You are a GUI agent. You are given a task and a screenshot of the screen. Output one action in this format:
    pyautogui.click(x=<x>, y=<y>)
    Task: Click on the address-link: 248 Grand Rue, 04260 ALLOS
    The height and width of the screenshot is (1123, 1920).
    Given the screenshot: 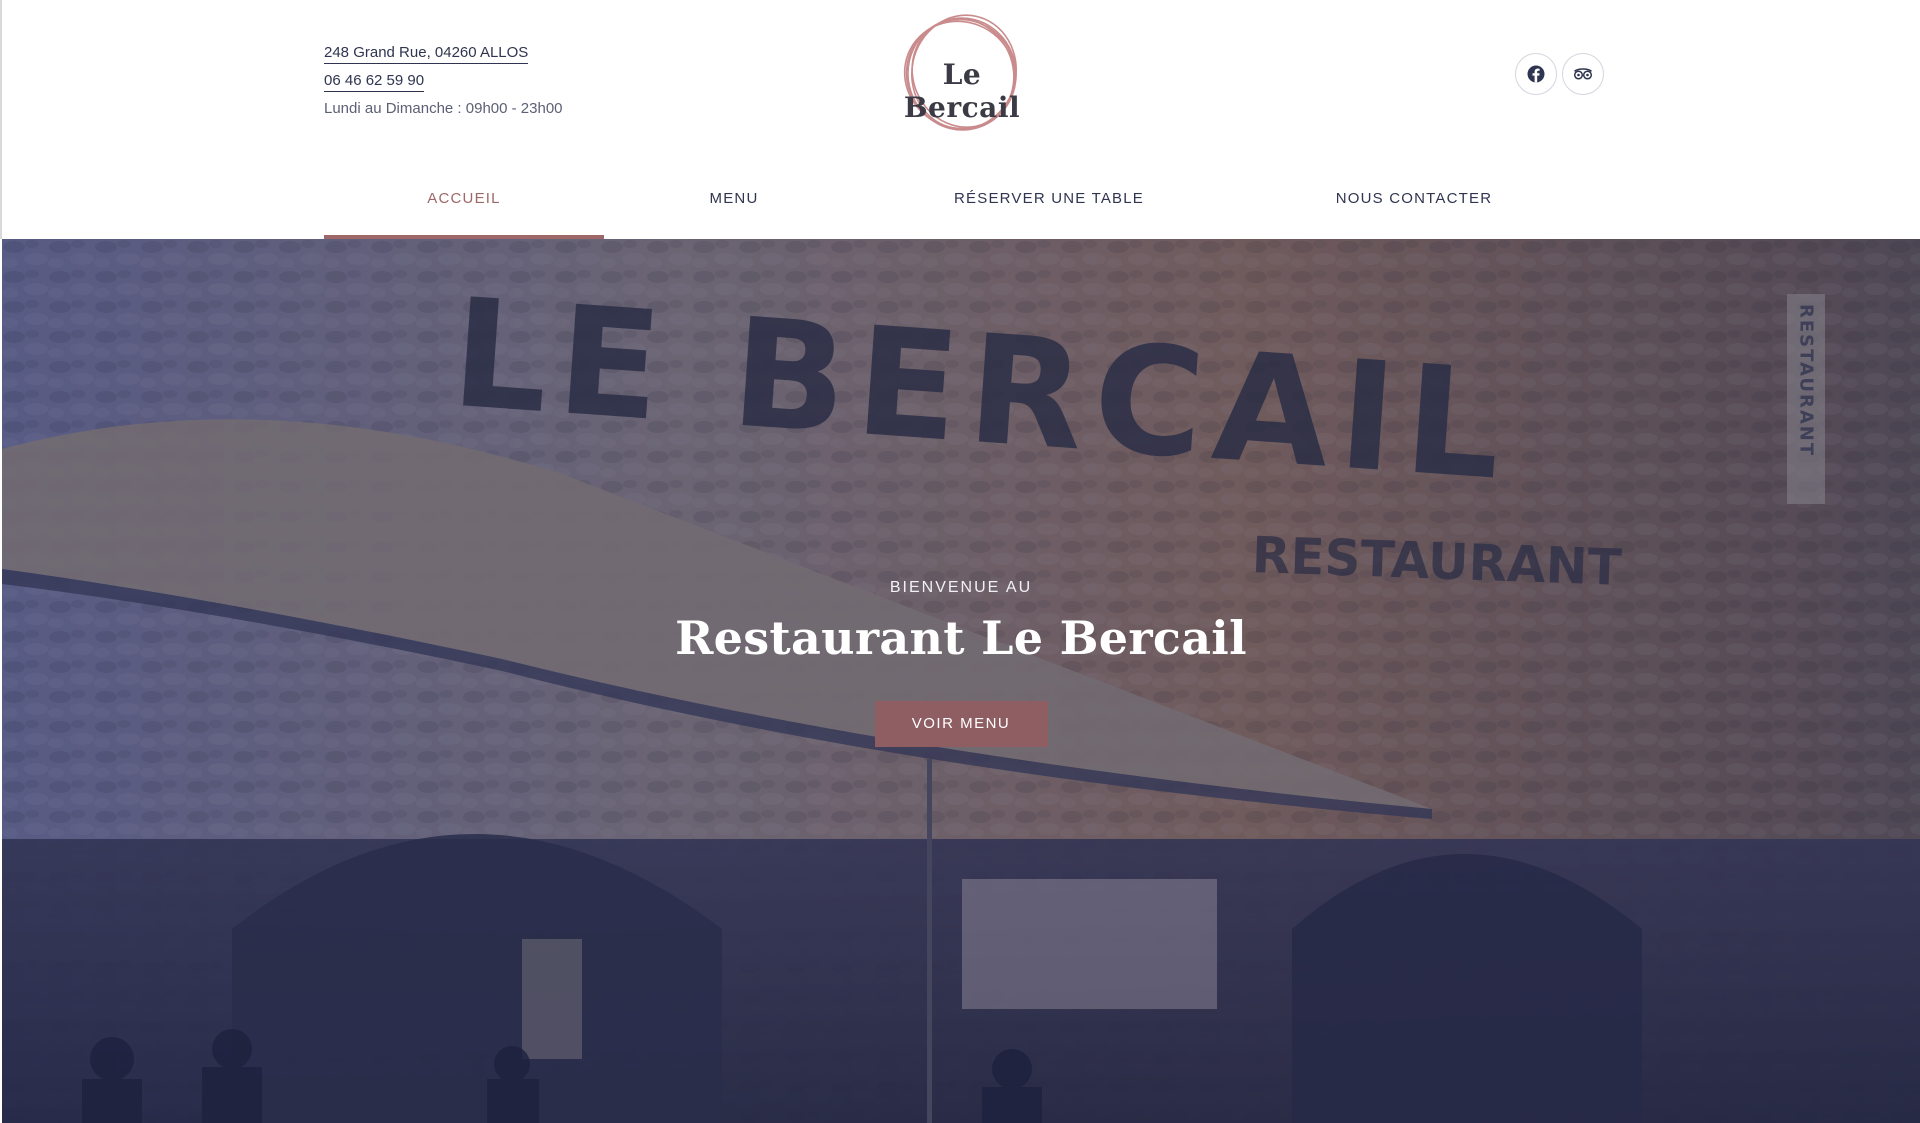 What is the action you would take?
    pyautogui.click(x=426, y=53)
    